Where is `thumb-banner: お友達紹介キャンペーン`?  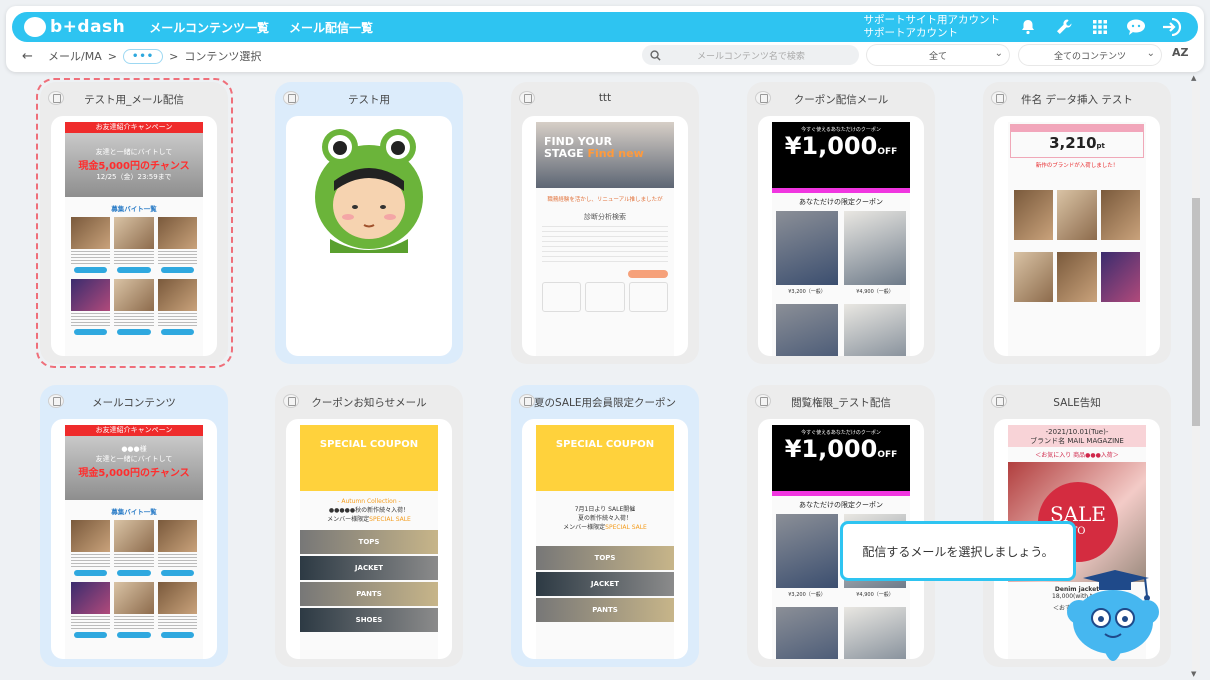
thumb-banner: お友達紹介キャンペーン is located at coordinates (134, 127).